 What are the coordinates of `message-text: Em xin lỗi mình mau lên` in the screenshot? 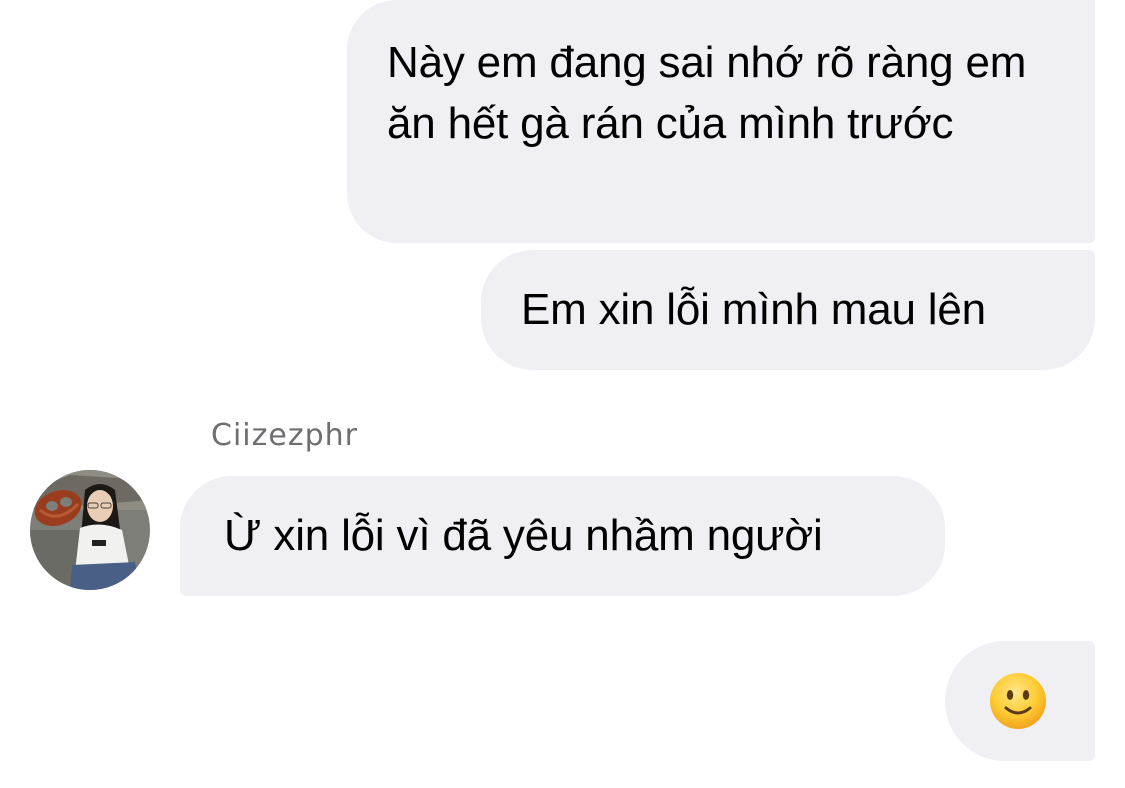 It's located at (753, 309).